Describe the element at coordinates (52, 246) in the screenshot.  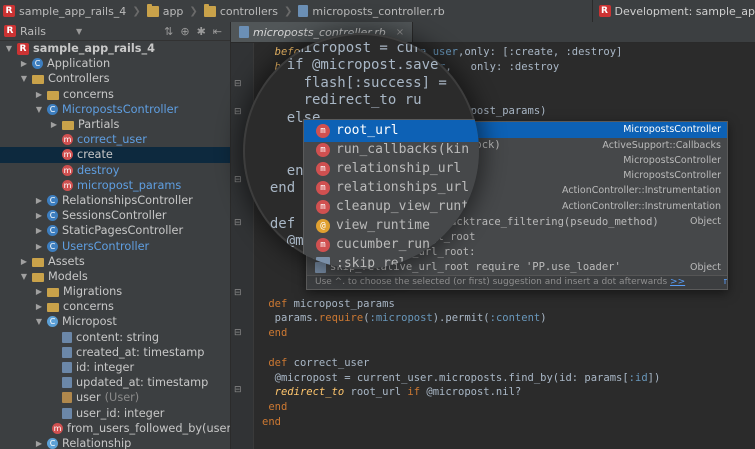
I see `class-icon: C` at that location.